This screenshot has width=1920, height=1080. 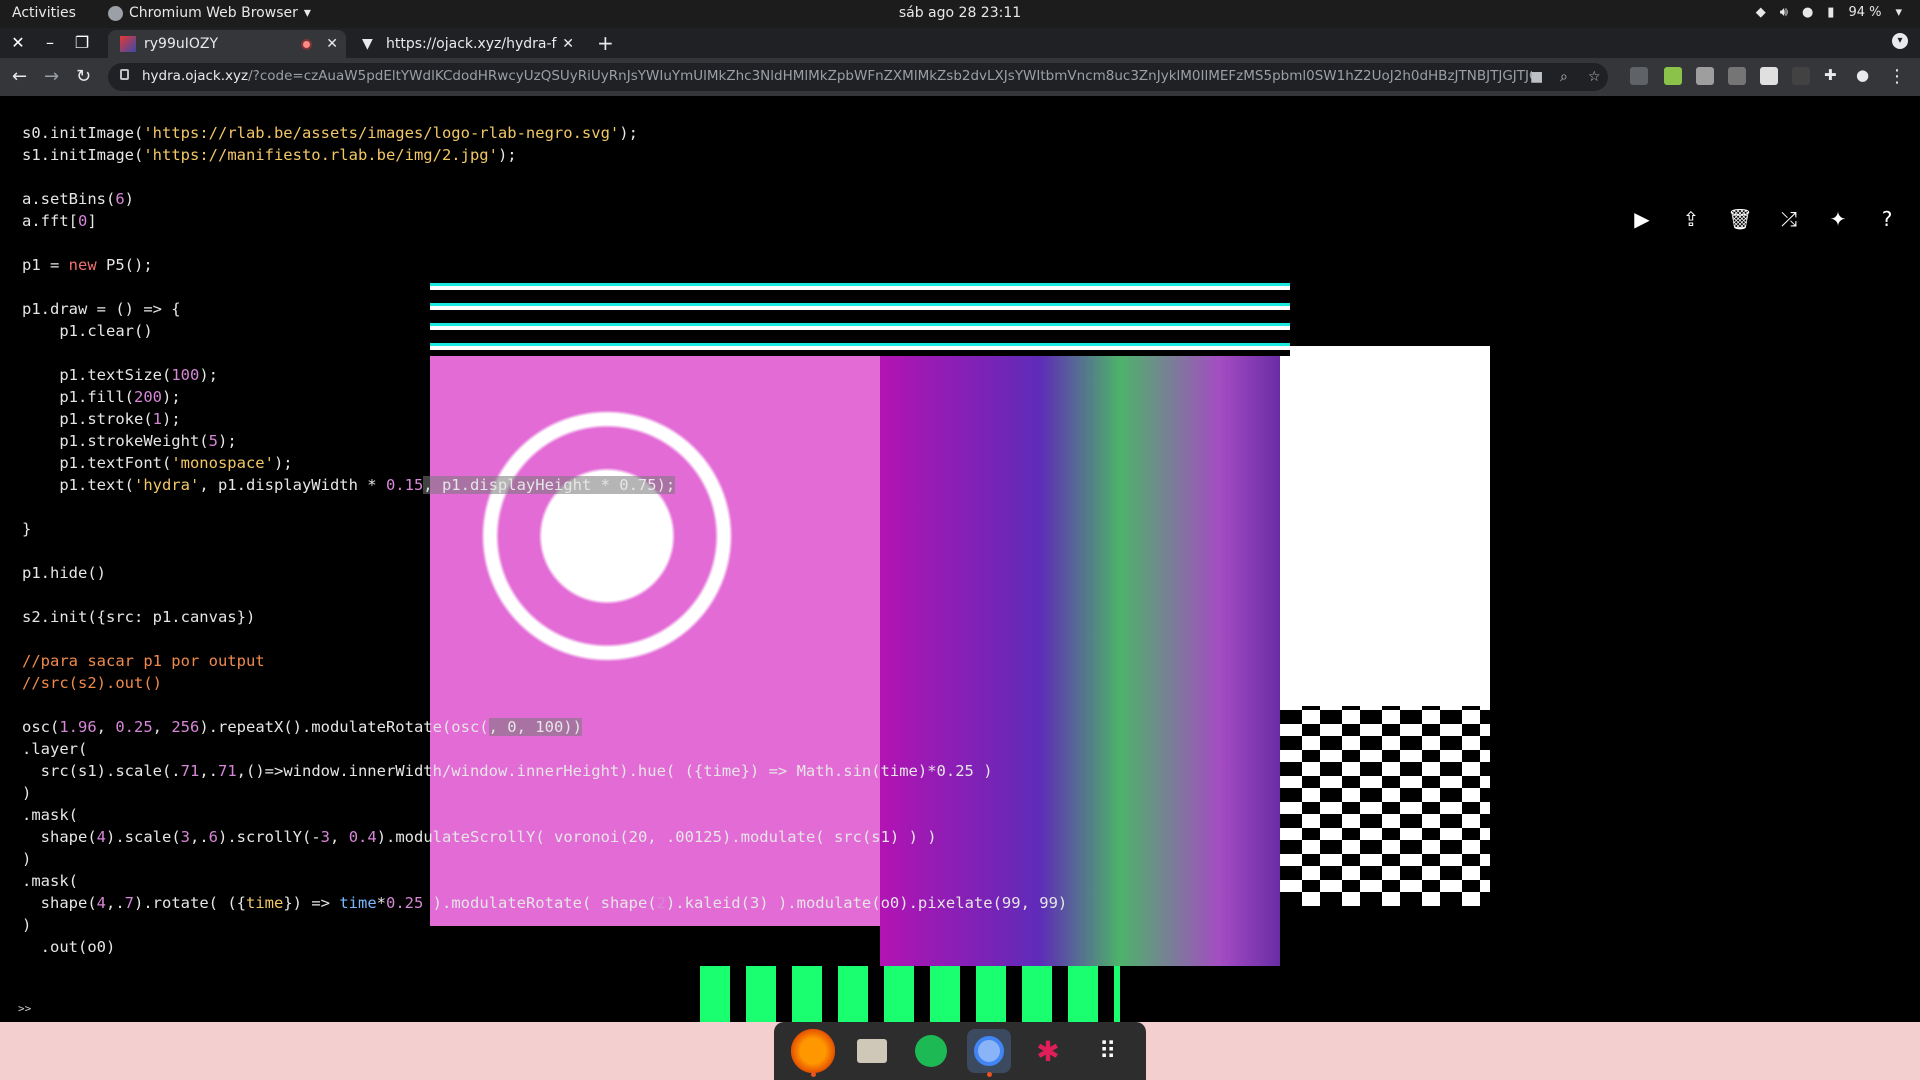 What do you see at coordinates (605, 43) in the screenshot?
I see `new-tab-button: +` at bounding box center [605, 43].